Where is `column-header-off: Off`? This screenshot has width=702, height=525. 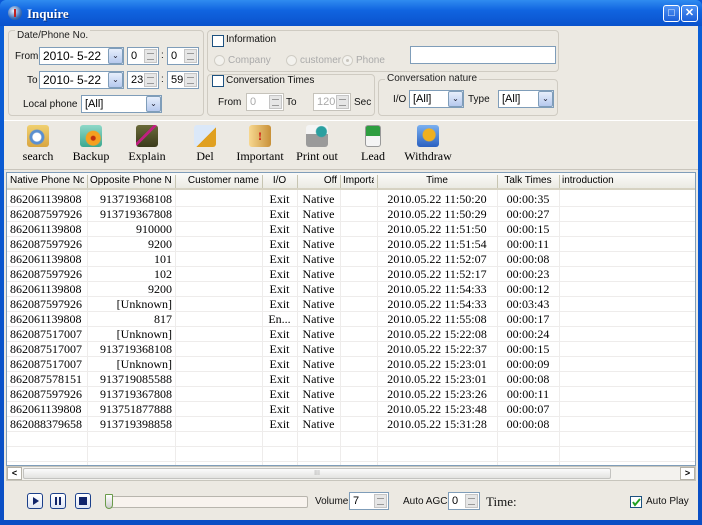 column-header-off: Off is located at coordinates (318, 180).